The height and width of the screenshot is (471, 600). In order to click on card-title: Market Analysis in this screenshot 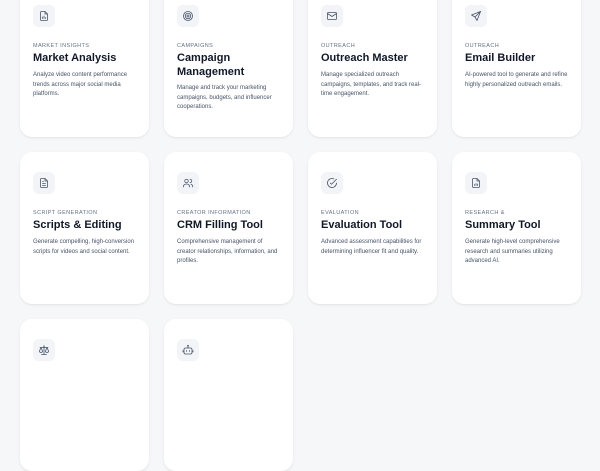, I will do `click(75, 58)`.